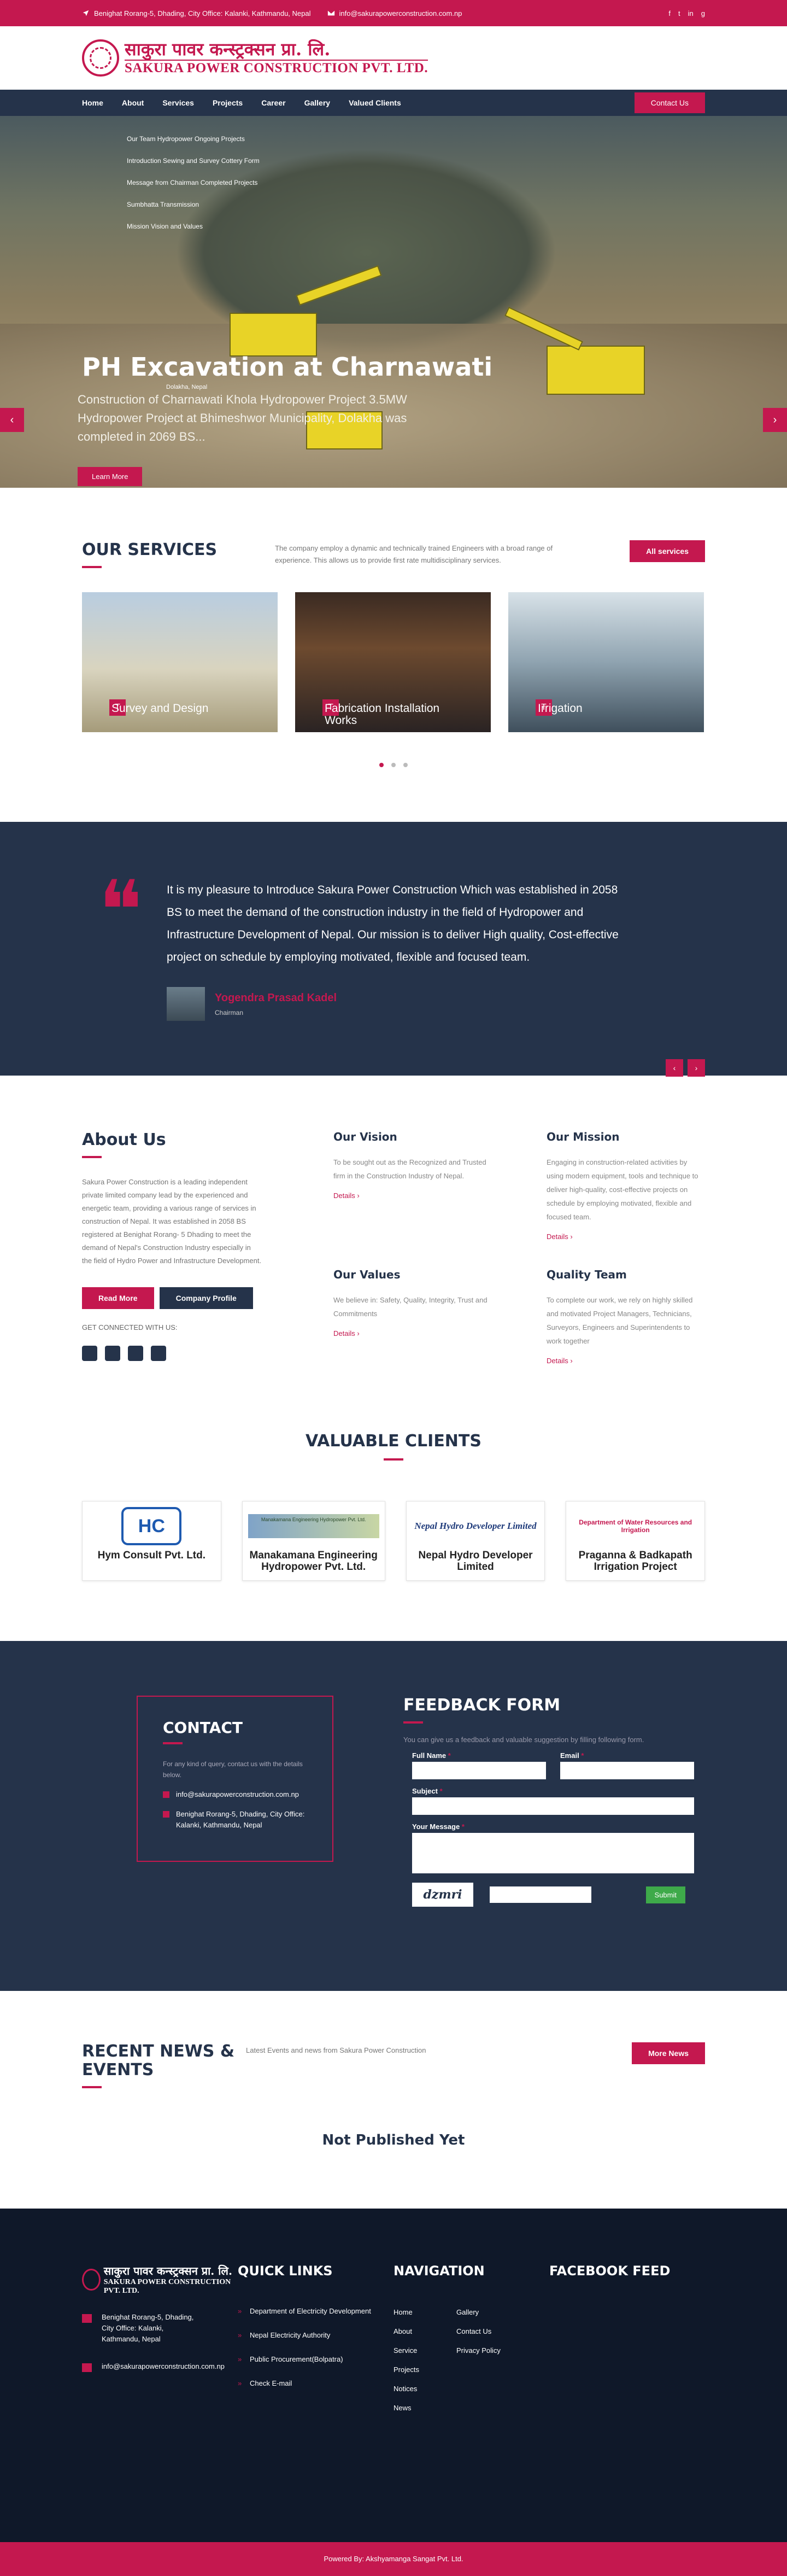  Describe the element at coordinates (112, 1353) in the screenshot. I see `twitter-icon` at that location.